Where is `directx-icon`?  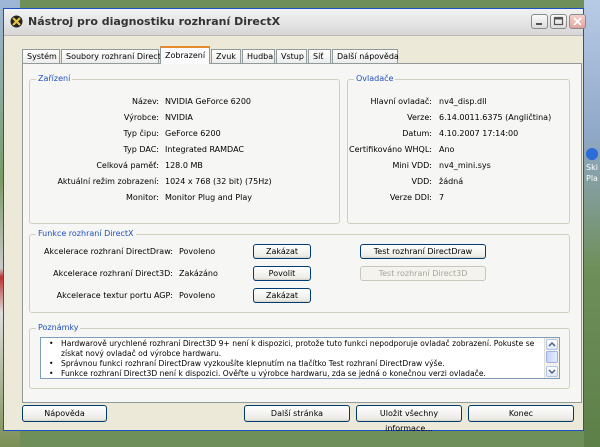
directx-icon is located at coordinates (16, 21).